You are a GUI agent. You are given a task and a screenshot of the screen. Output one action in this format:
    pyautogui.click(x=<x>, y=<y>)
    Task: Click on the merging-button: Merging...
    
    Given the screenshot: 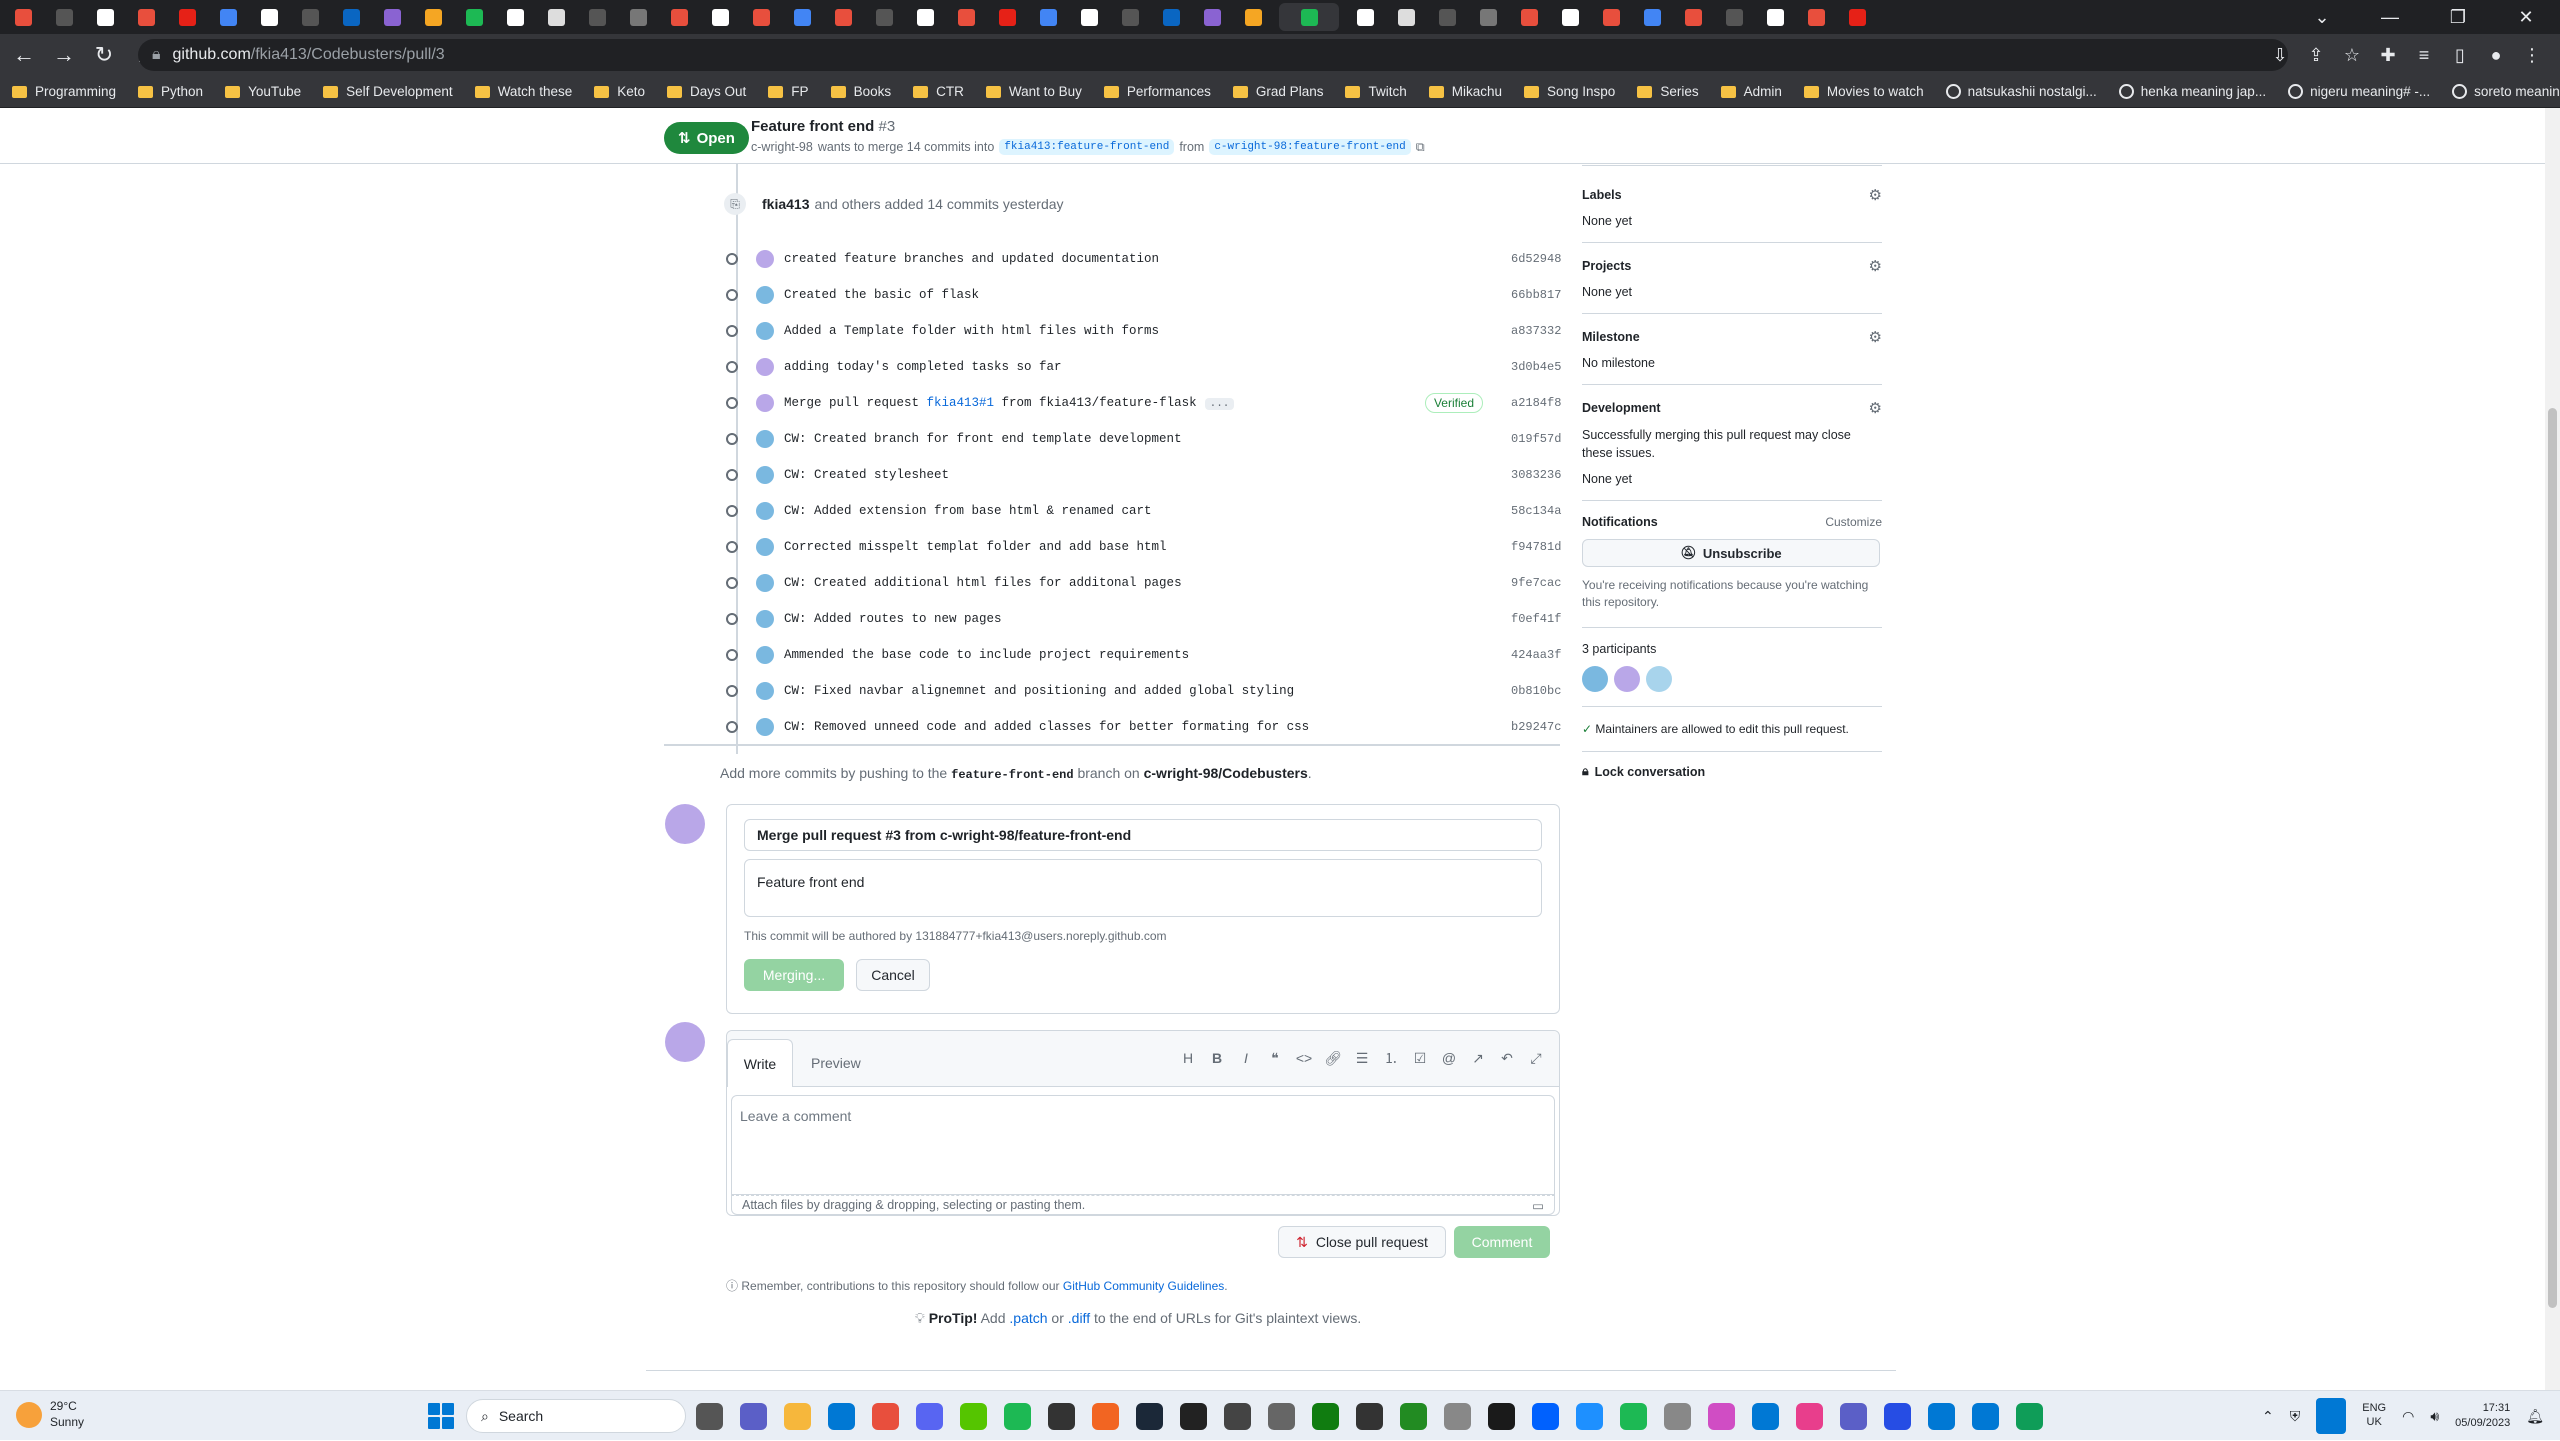 What is the action you would take?
    pyautogui.click(x=794, y=975)
    